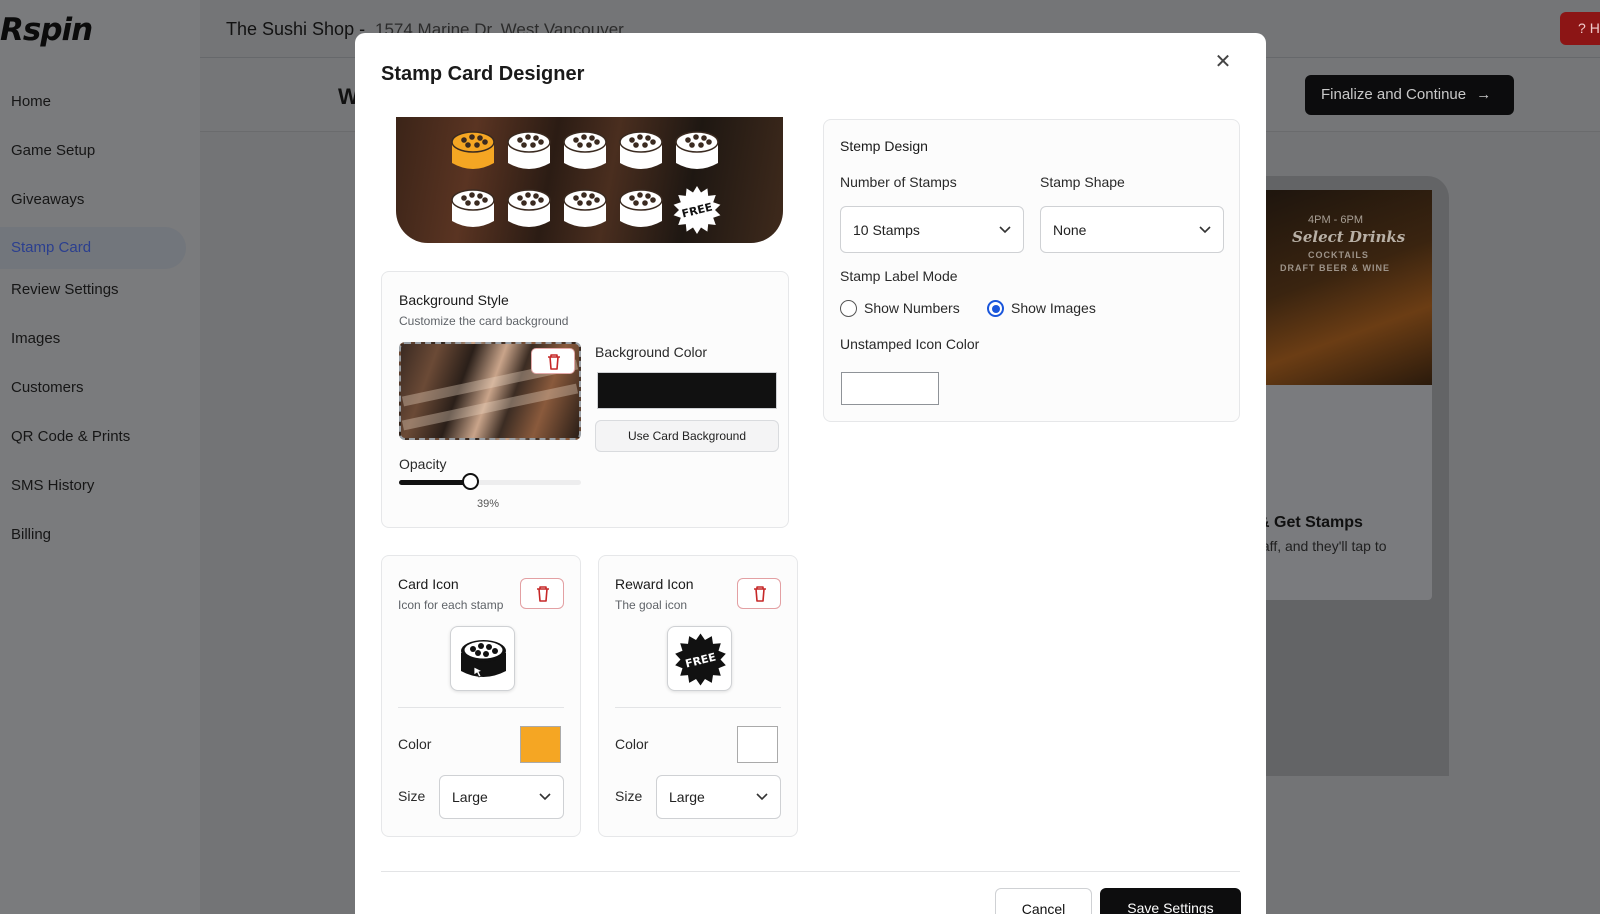  Describe the element at coordinates (1484, 94) in the screenshot. I see `arrow-right-icon: →` at that location.